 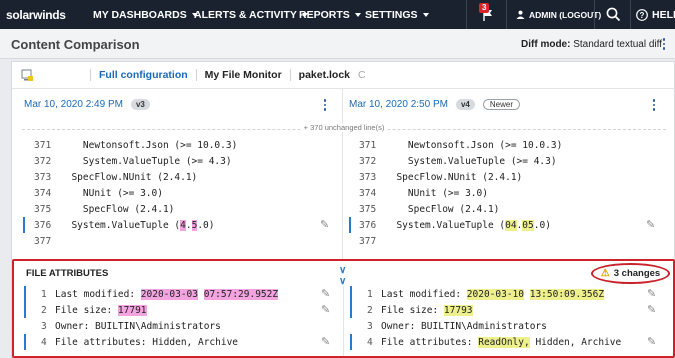 What do you see at coordinates (330, 15) in the screenshot?
I see `nav-reports: REPORTS` at bounding box center [330, 15].